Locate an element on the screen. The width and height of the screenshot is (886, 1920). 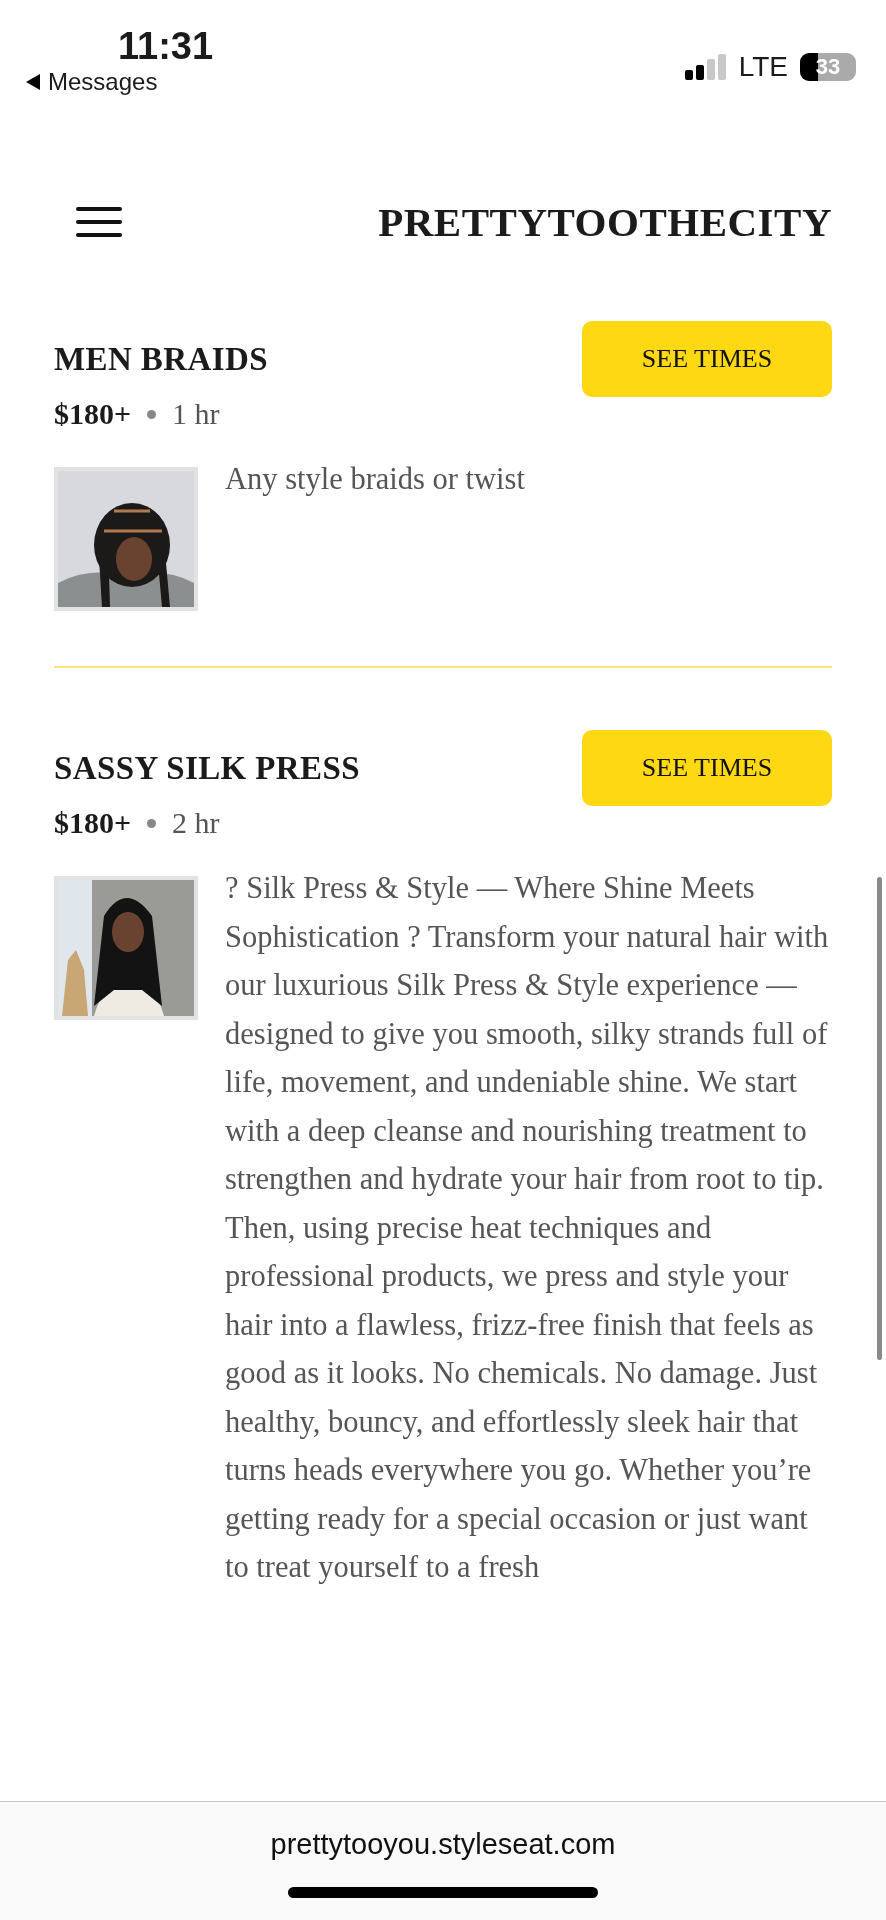
scroll-bar is located at coordinates (879, 1118).